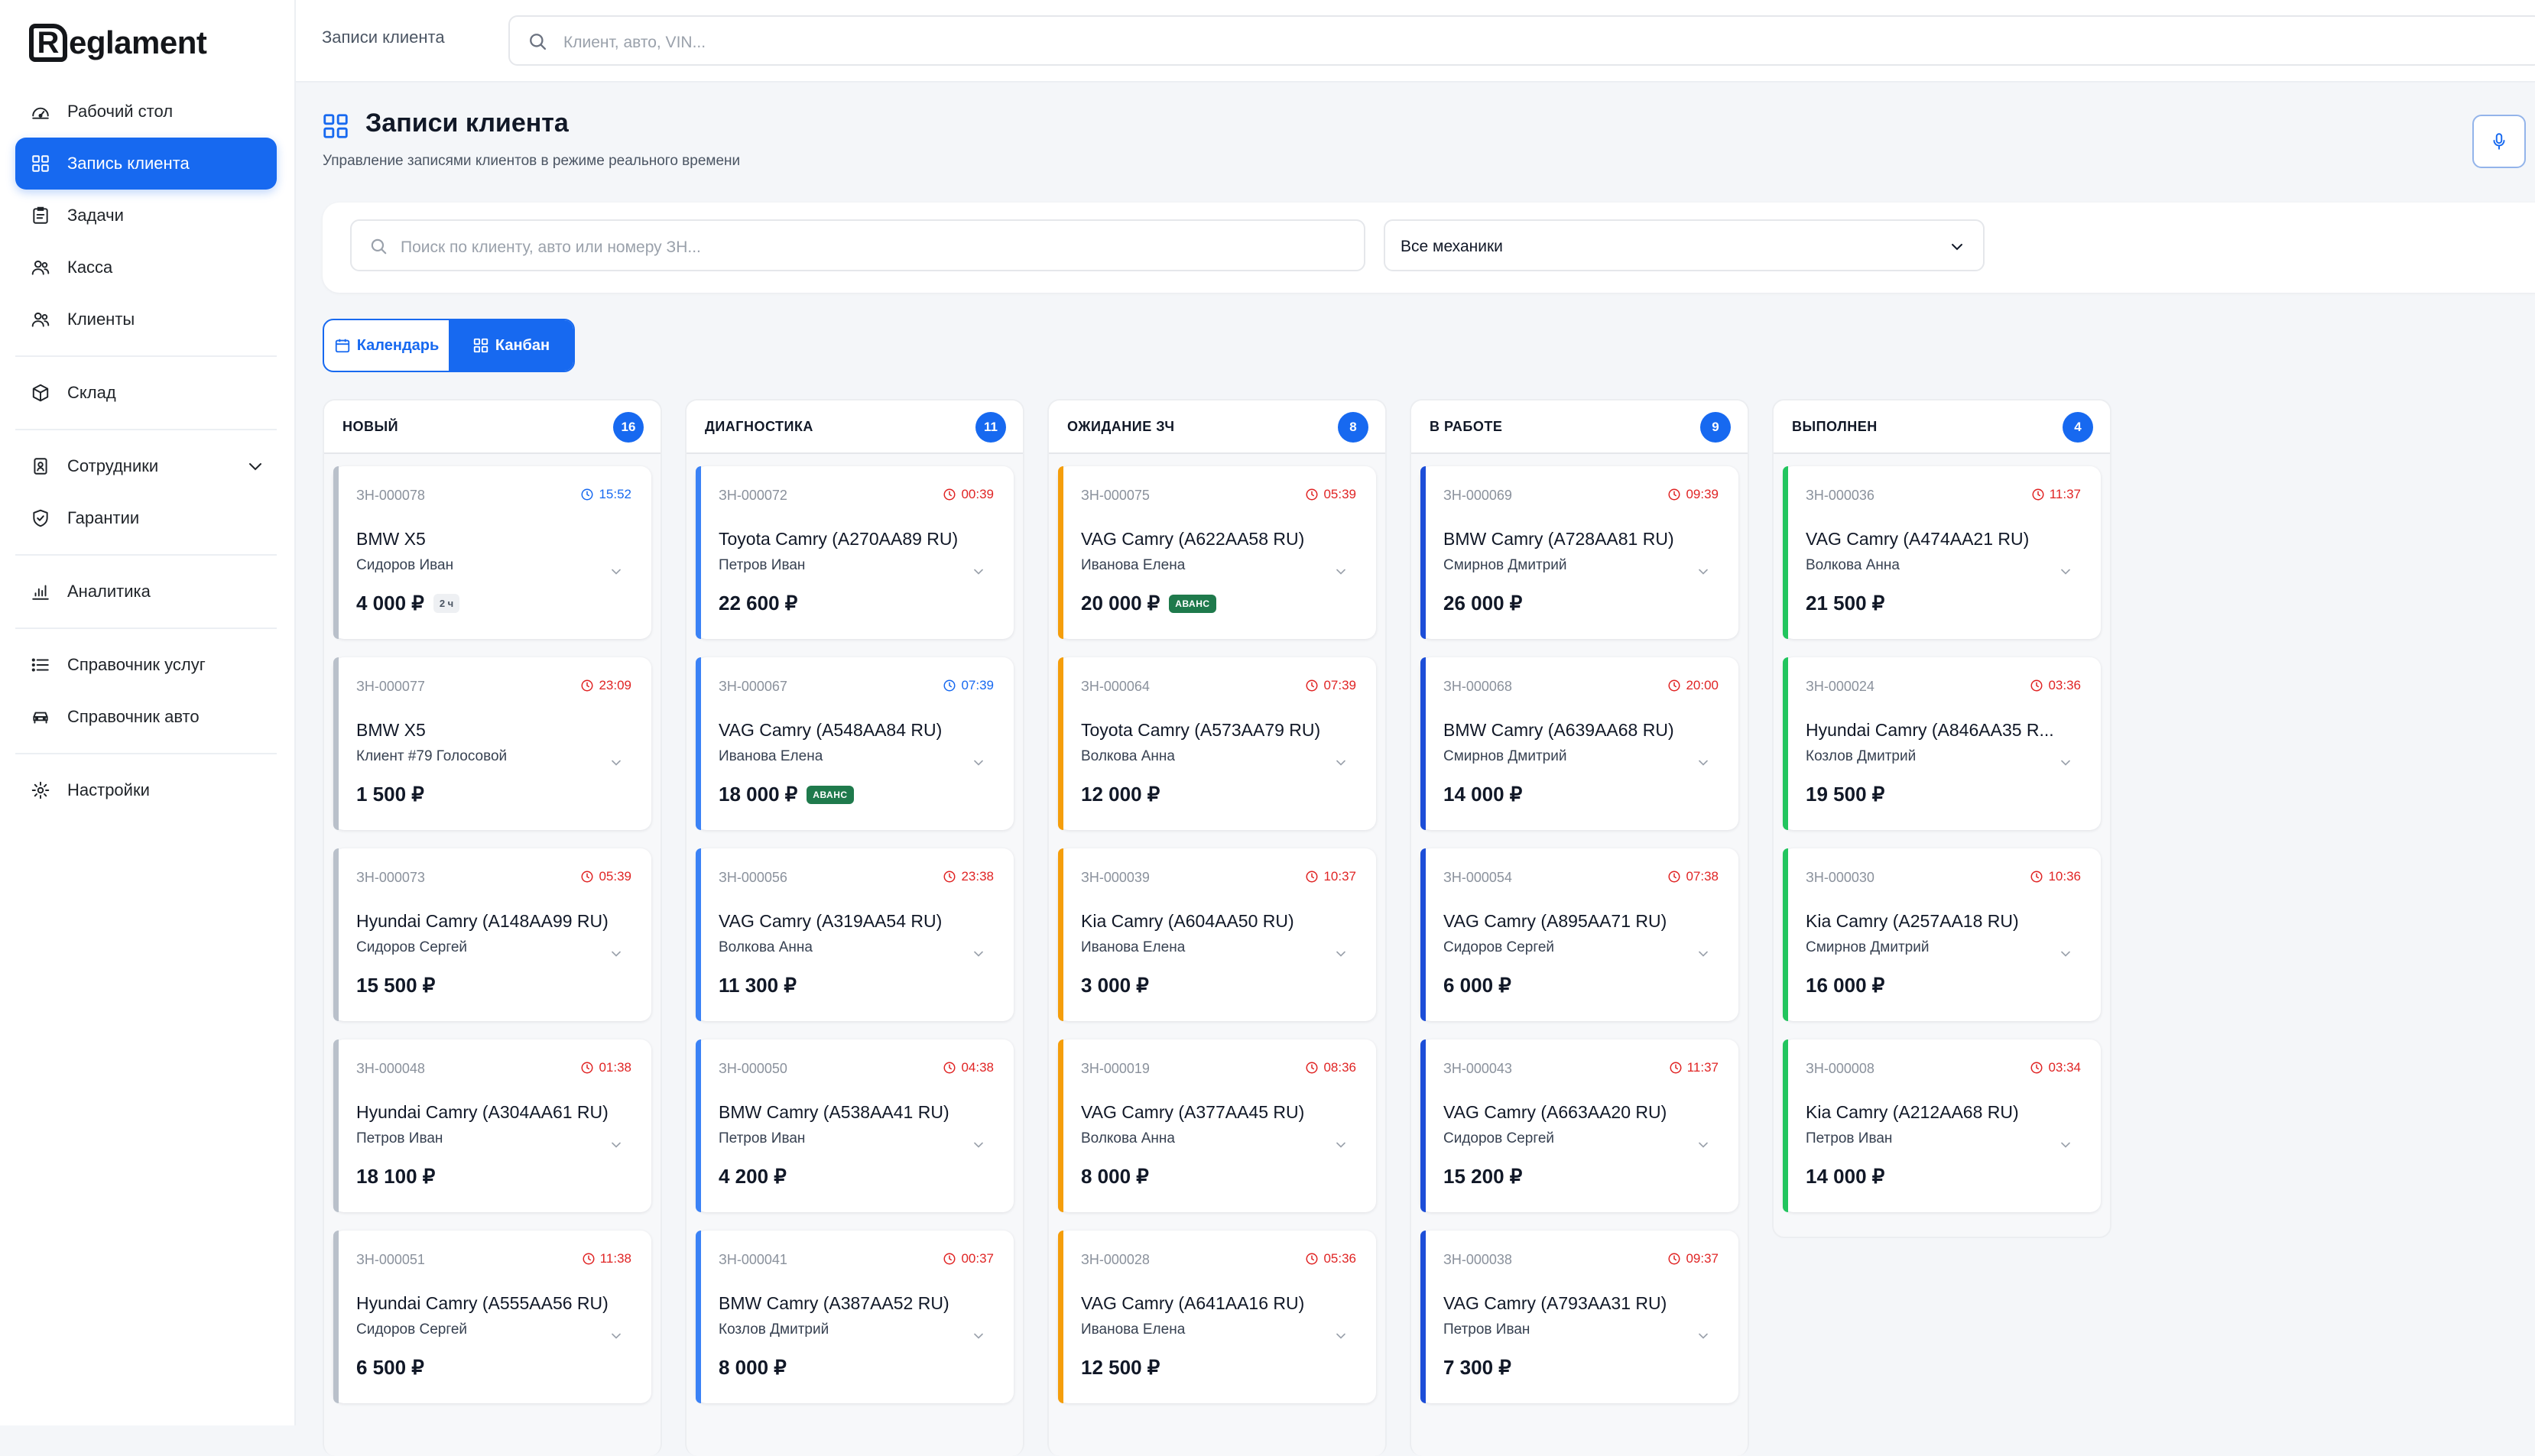  I want to click on order-price: 16 000 ₽, so click(1845, 985).